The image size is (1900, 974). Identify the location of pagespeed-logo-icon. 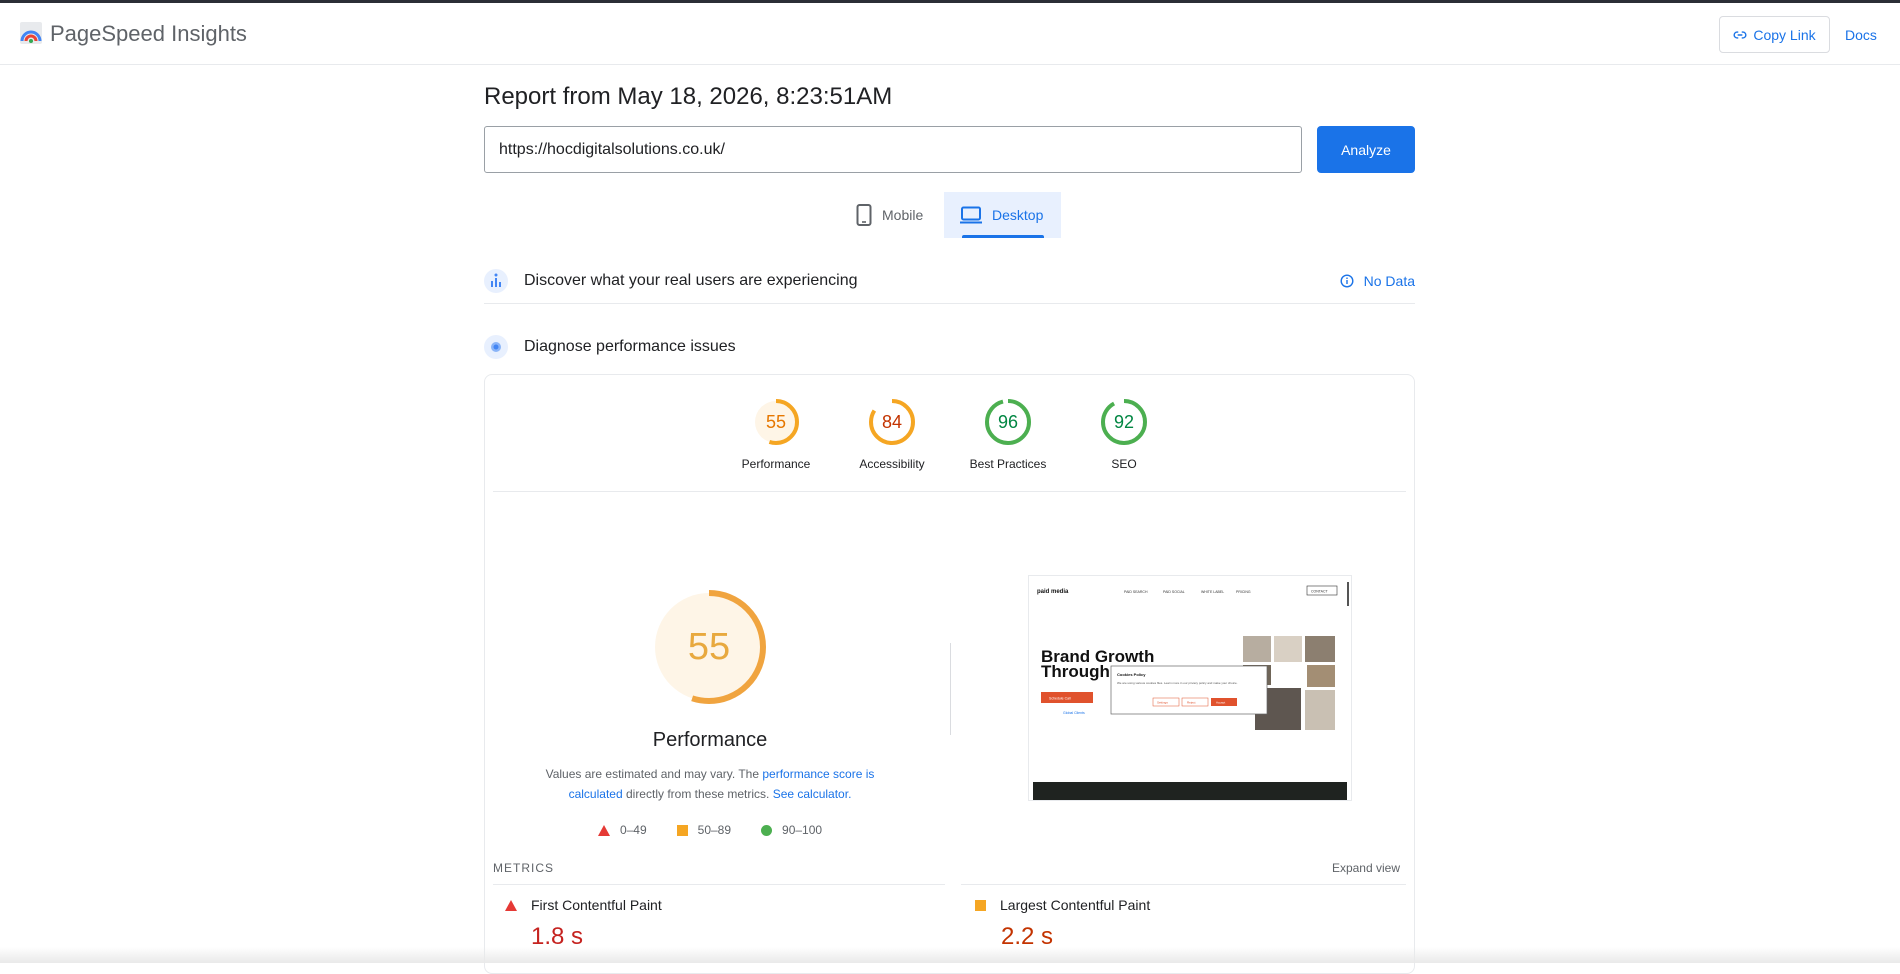
(31, 33).